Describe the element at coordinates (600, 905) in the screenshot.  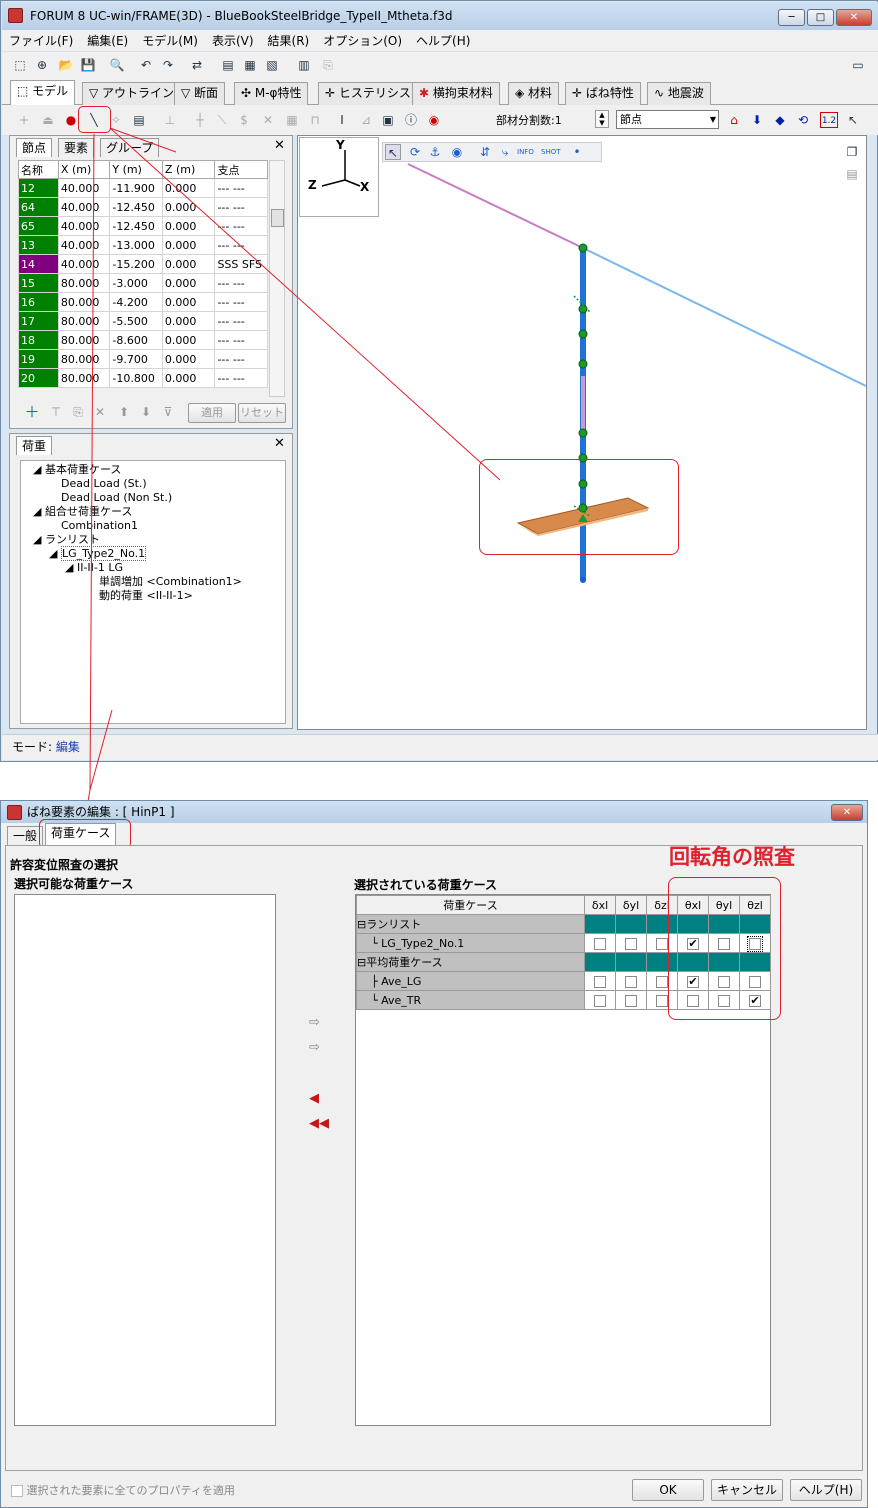
I see `col-dxl: δxl` at that location.